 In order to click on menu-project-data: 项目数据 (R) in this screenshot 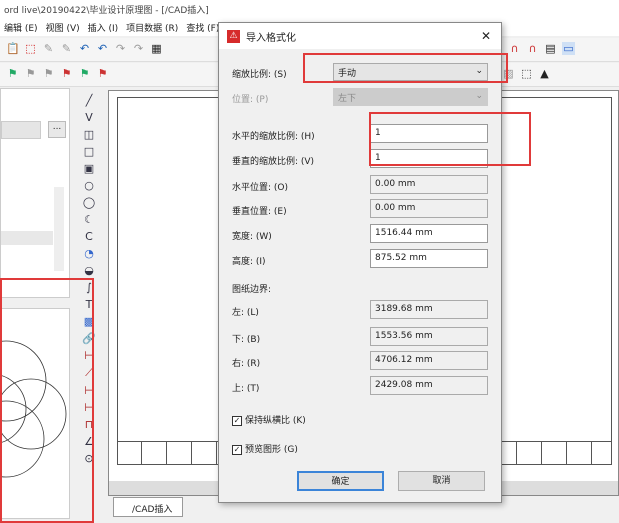, I will do `click(152, 27)`.